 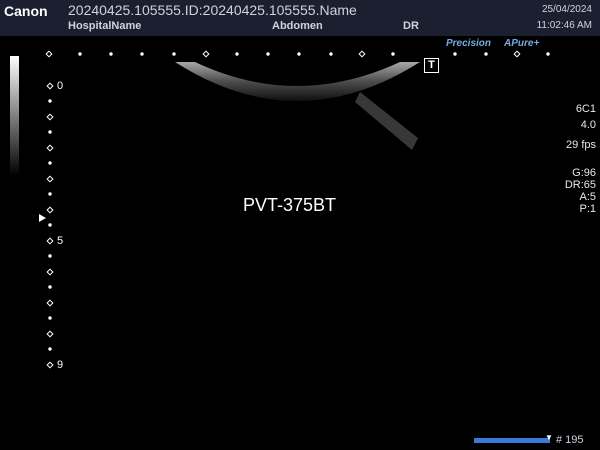 I want to click on ultrasound-sector-image, so click(x=297, y=81).